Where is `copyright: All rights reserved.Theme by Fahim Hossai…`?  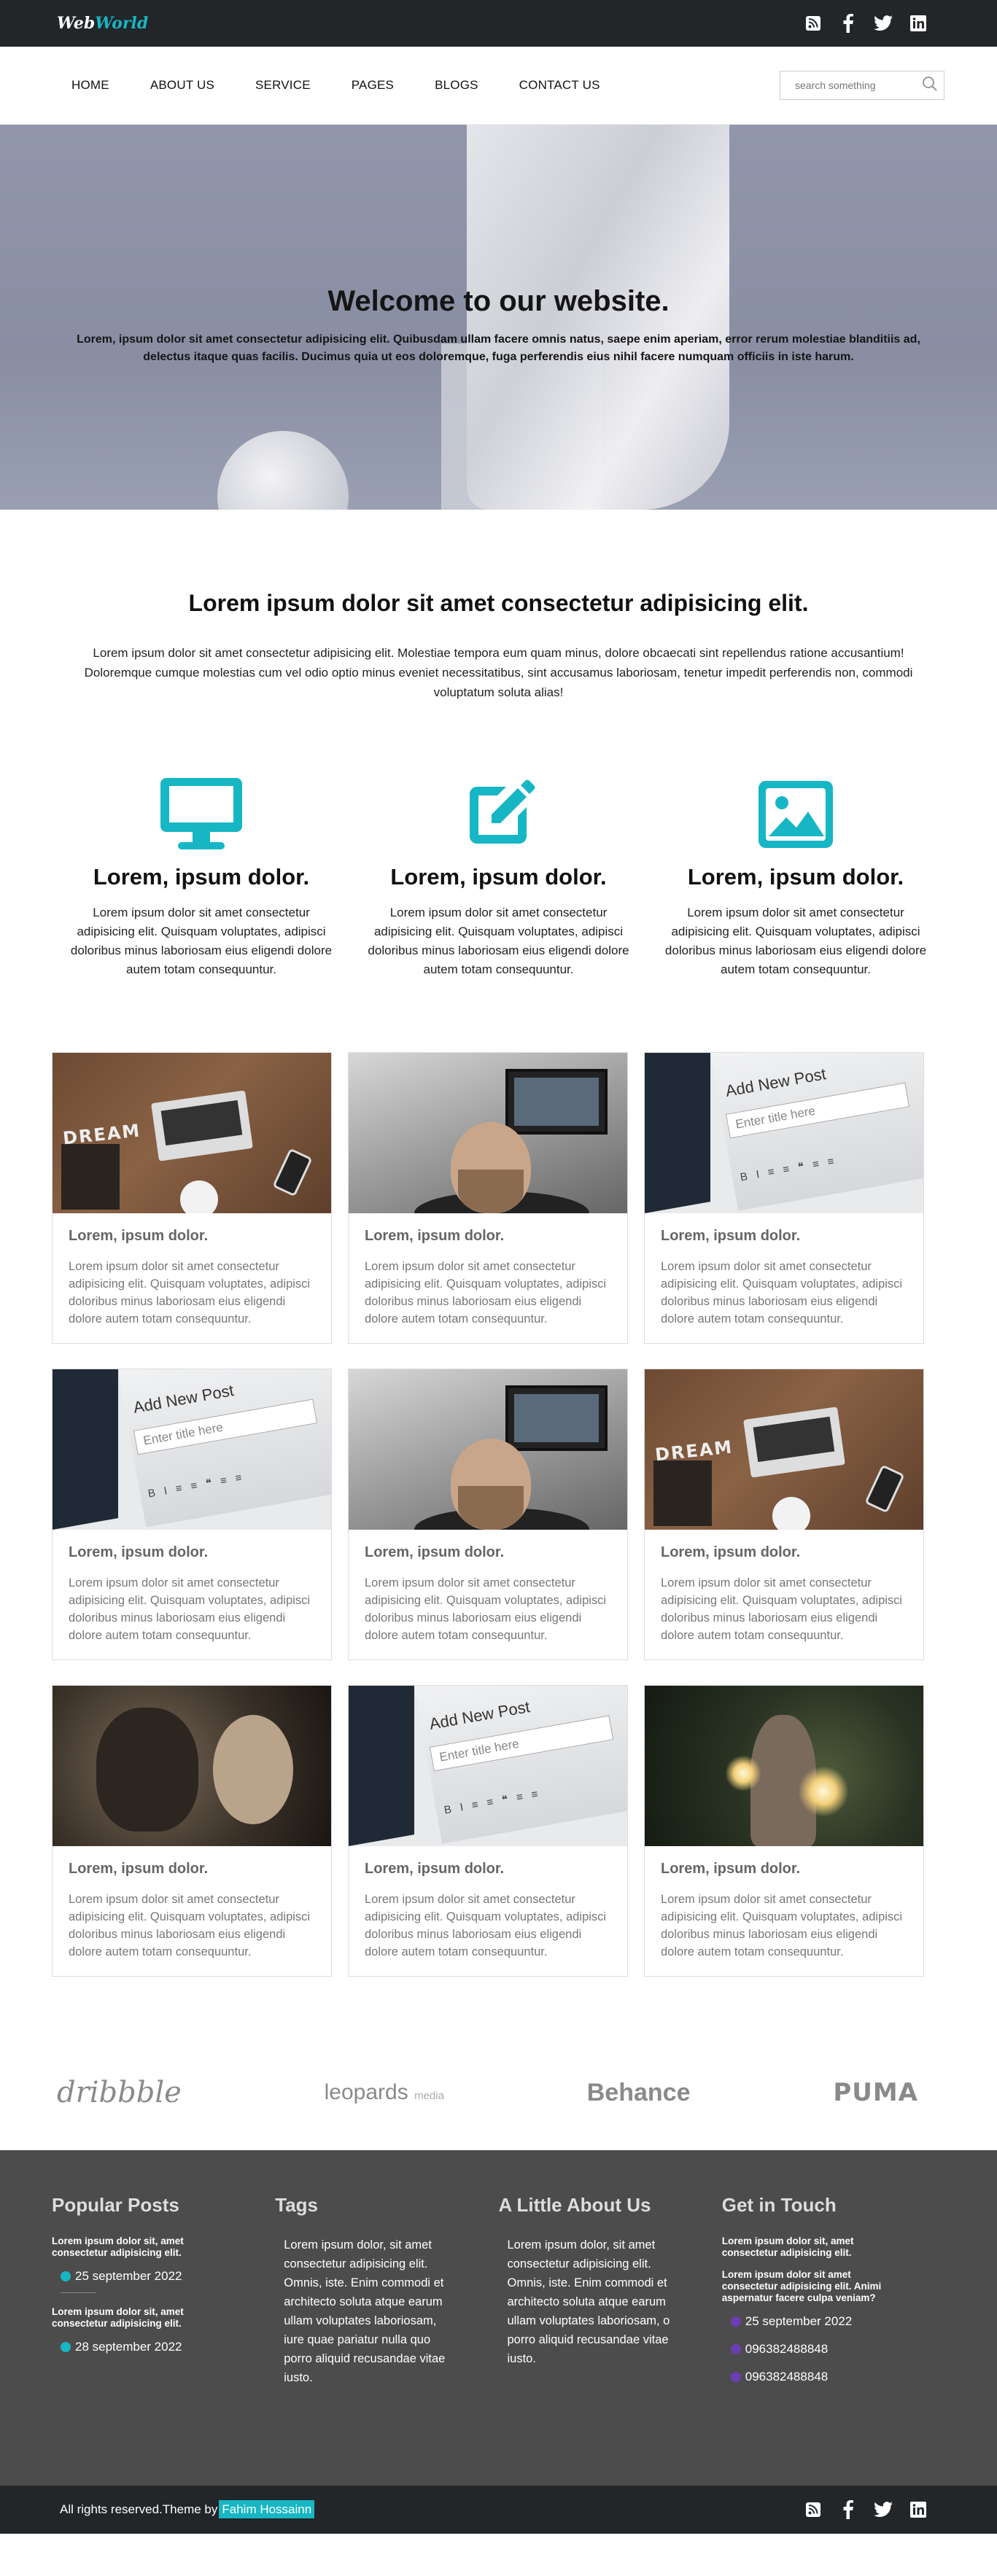 copyright: All rights reserved.Theme by Fahim Hossai… is located at coordinates (187, 2509).